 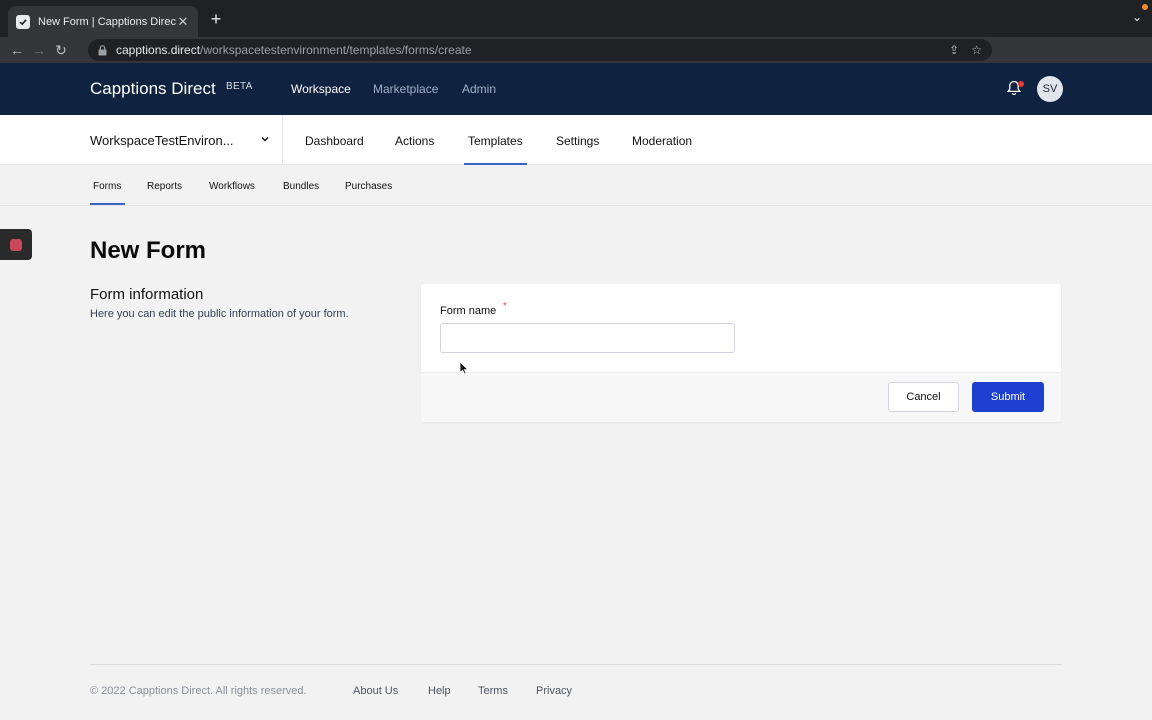 I want to click on site-favicon-icon, so click(x=23, y=21).